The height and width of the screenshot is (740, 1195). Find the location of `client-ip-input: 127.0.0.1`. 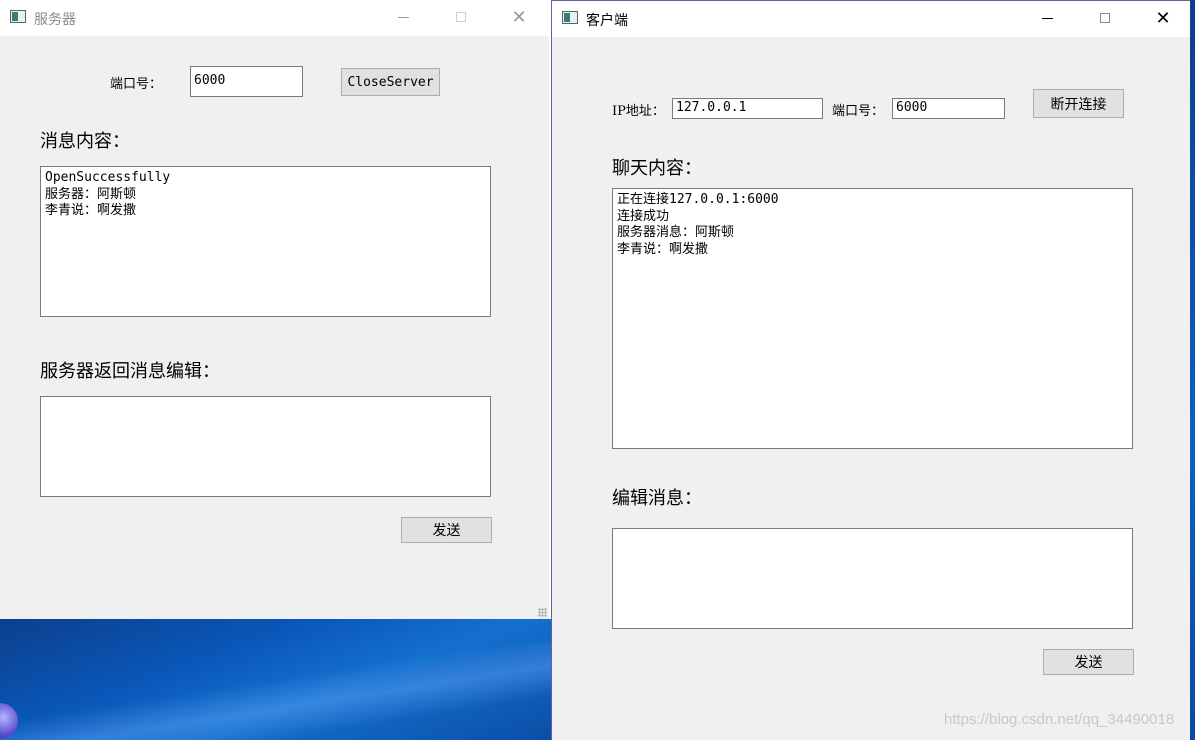

client-ip-input: 127.0.0.1 is located at coordinates (747, 108).